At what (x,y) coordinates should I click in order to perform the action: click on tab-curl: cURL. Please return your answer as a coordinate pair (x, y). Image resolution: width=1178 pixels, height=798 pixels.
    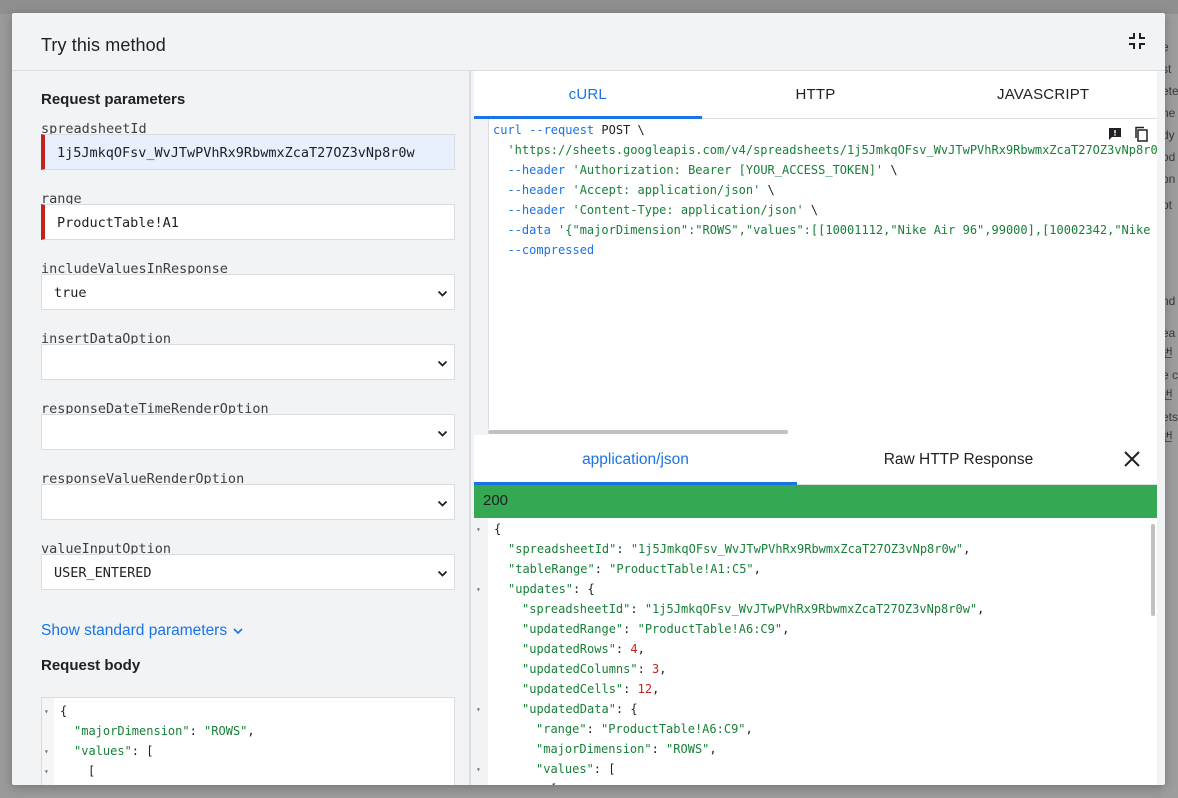
    Looking at the image, I should click on (588, 95).